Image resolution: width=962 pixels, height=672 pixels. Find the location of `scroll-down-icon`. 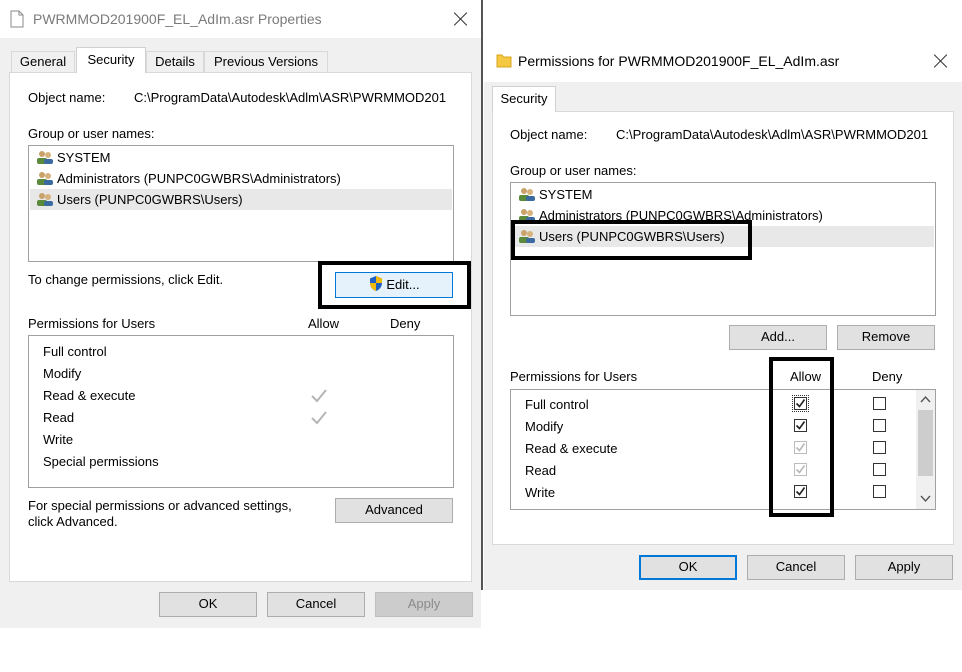

scroll-down-icon is located at coordinates (925, 499).